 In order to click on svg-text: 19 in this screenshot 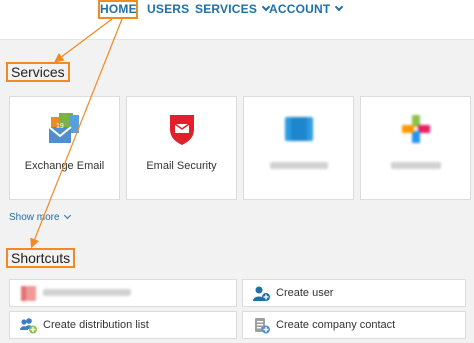, I will do `click(60, 126)`.